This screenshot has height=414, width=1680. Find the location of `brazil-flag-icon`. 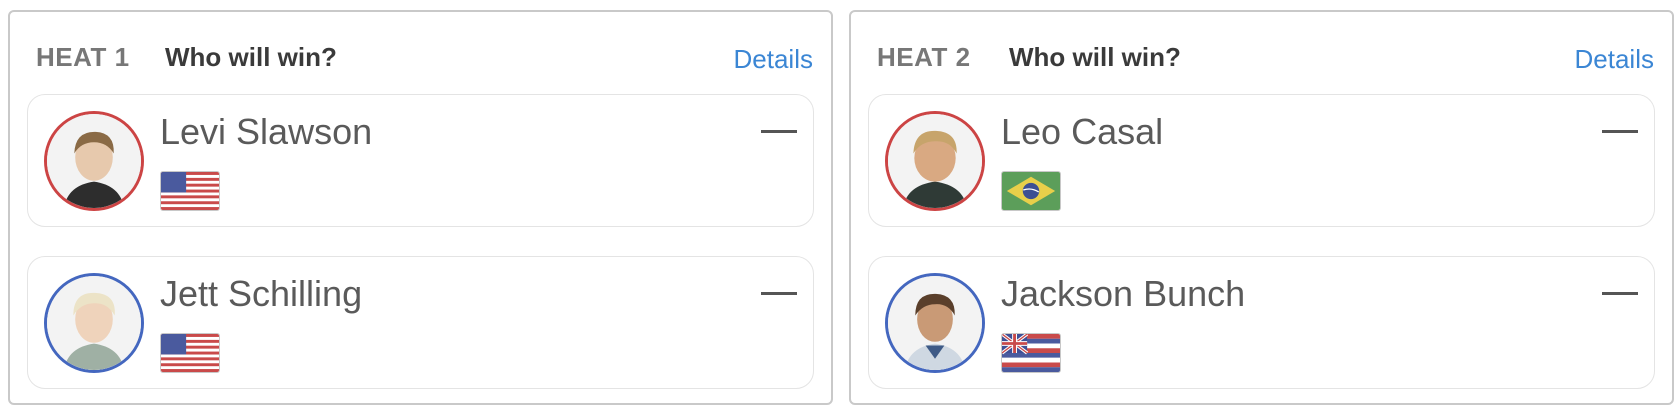

brazil-flag-icon is located at coordinates (1031, 191).